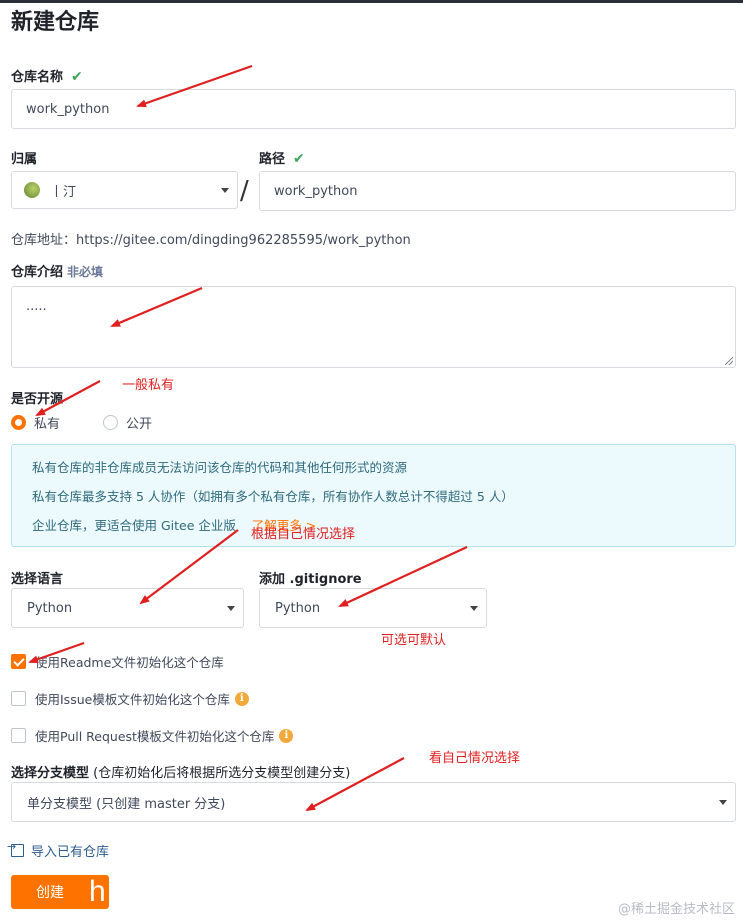  I want to click on description-label-text: 仓库介绍, so click(37, 272).